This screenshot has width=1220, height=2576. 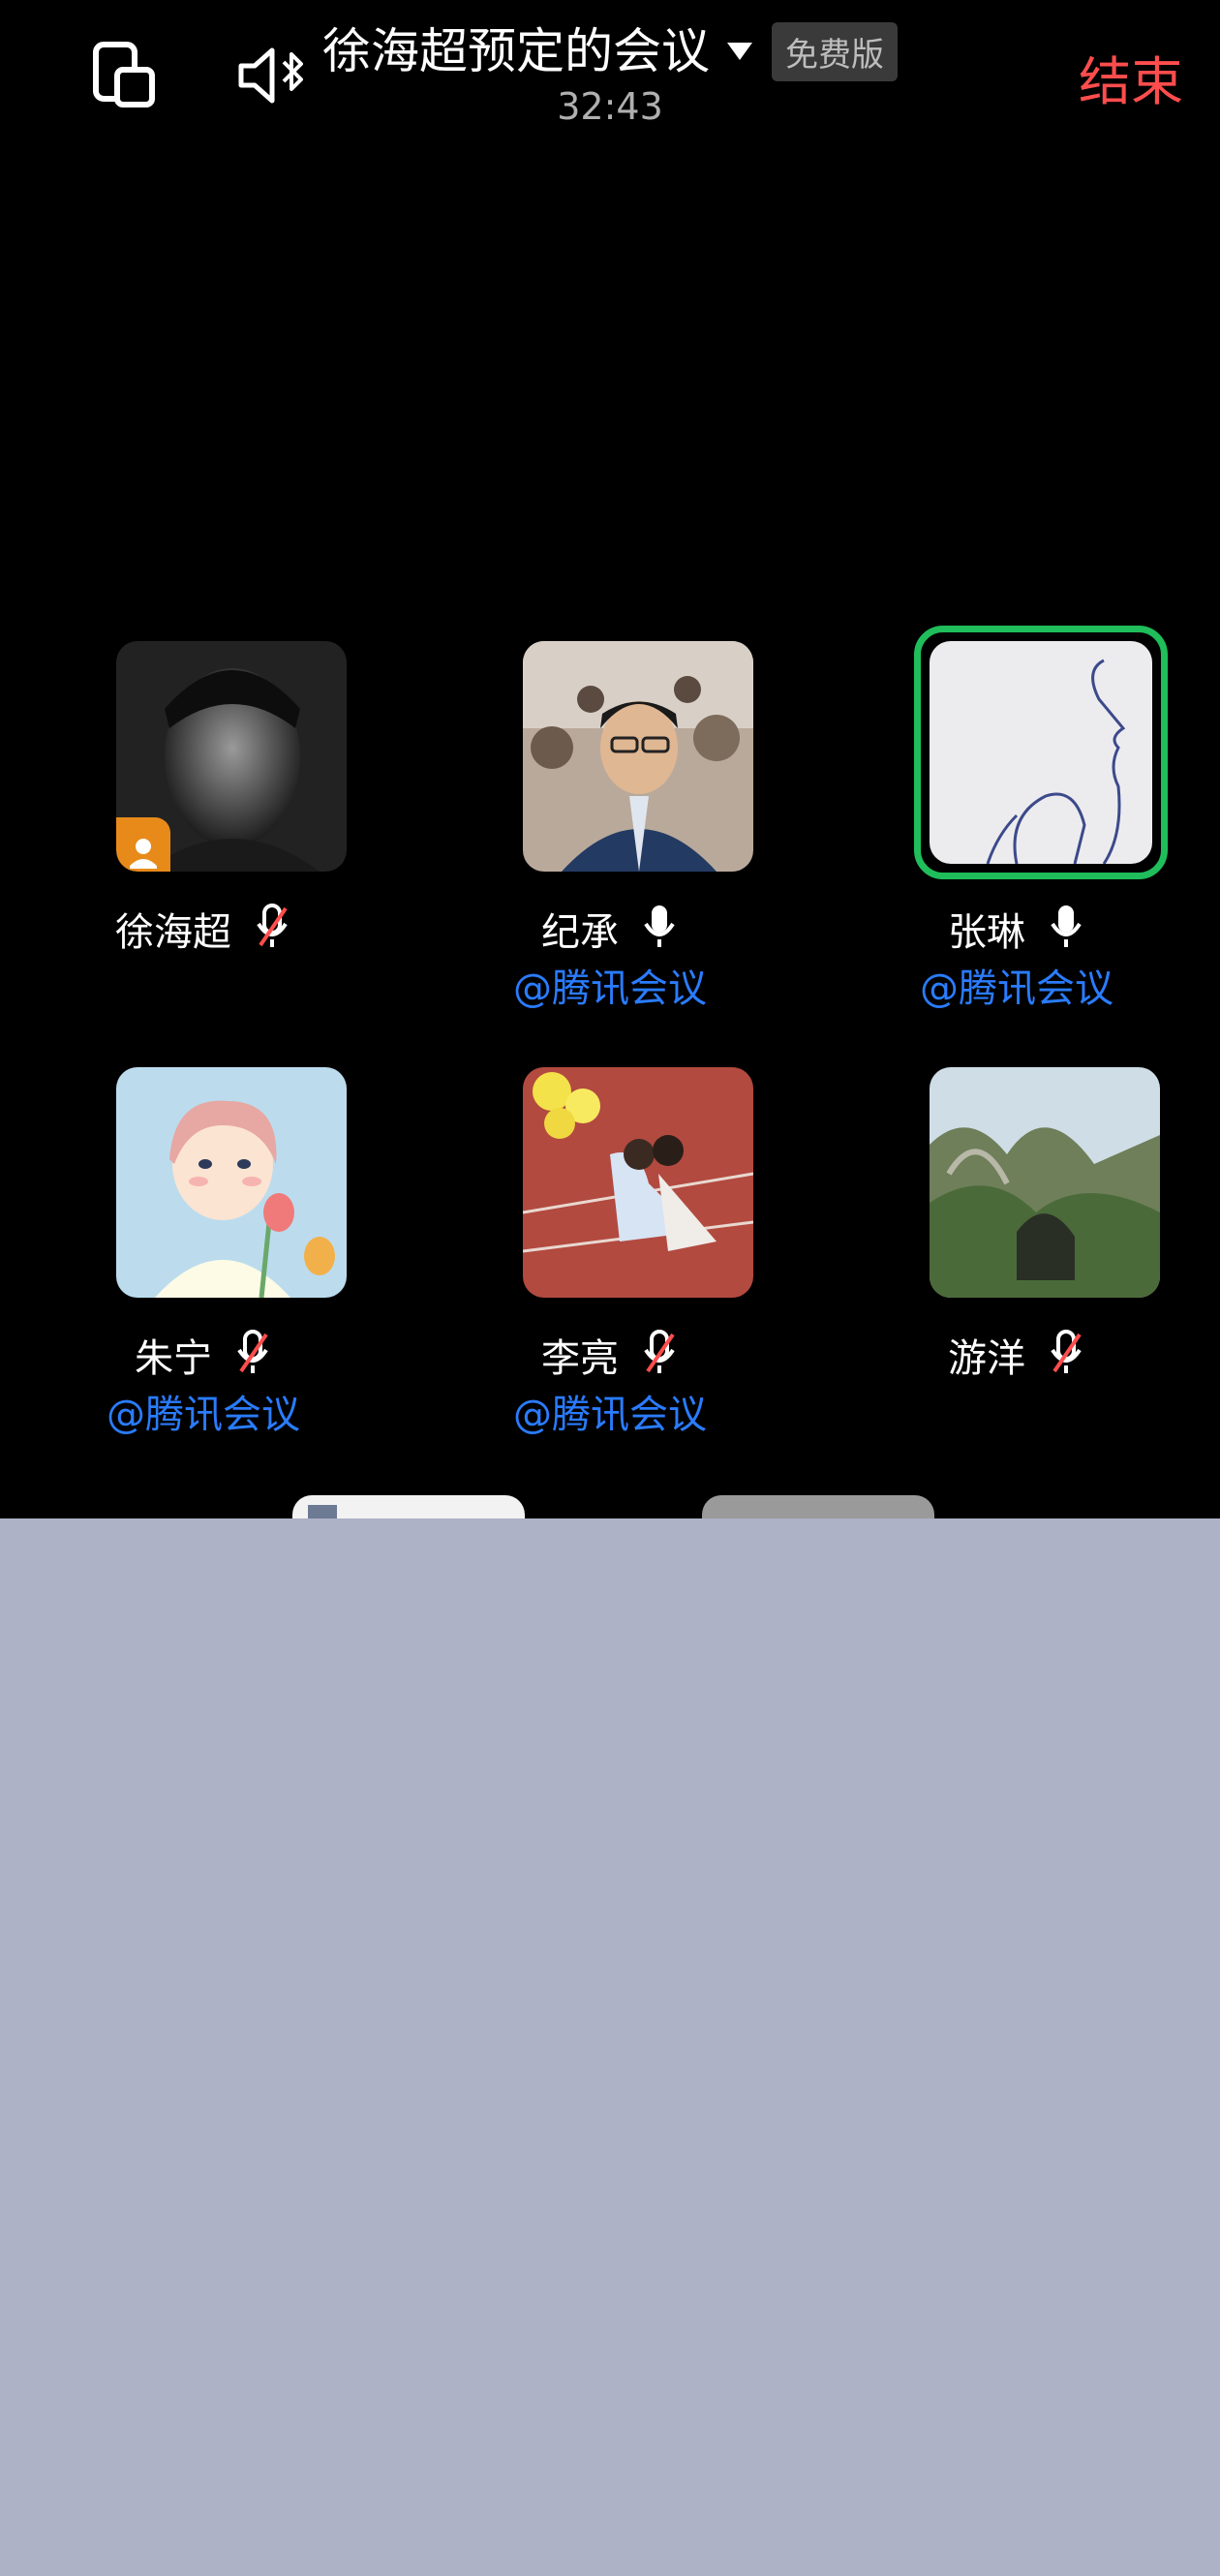 I want to click on meeting-title: 徐海超预定的会议, so click(x=516, y=51).